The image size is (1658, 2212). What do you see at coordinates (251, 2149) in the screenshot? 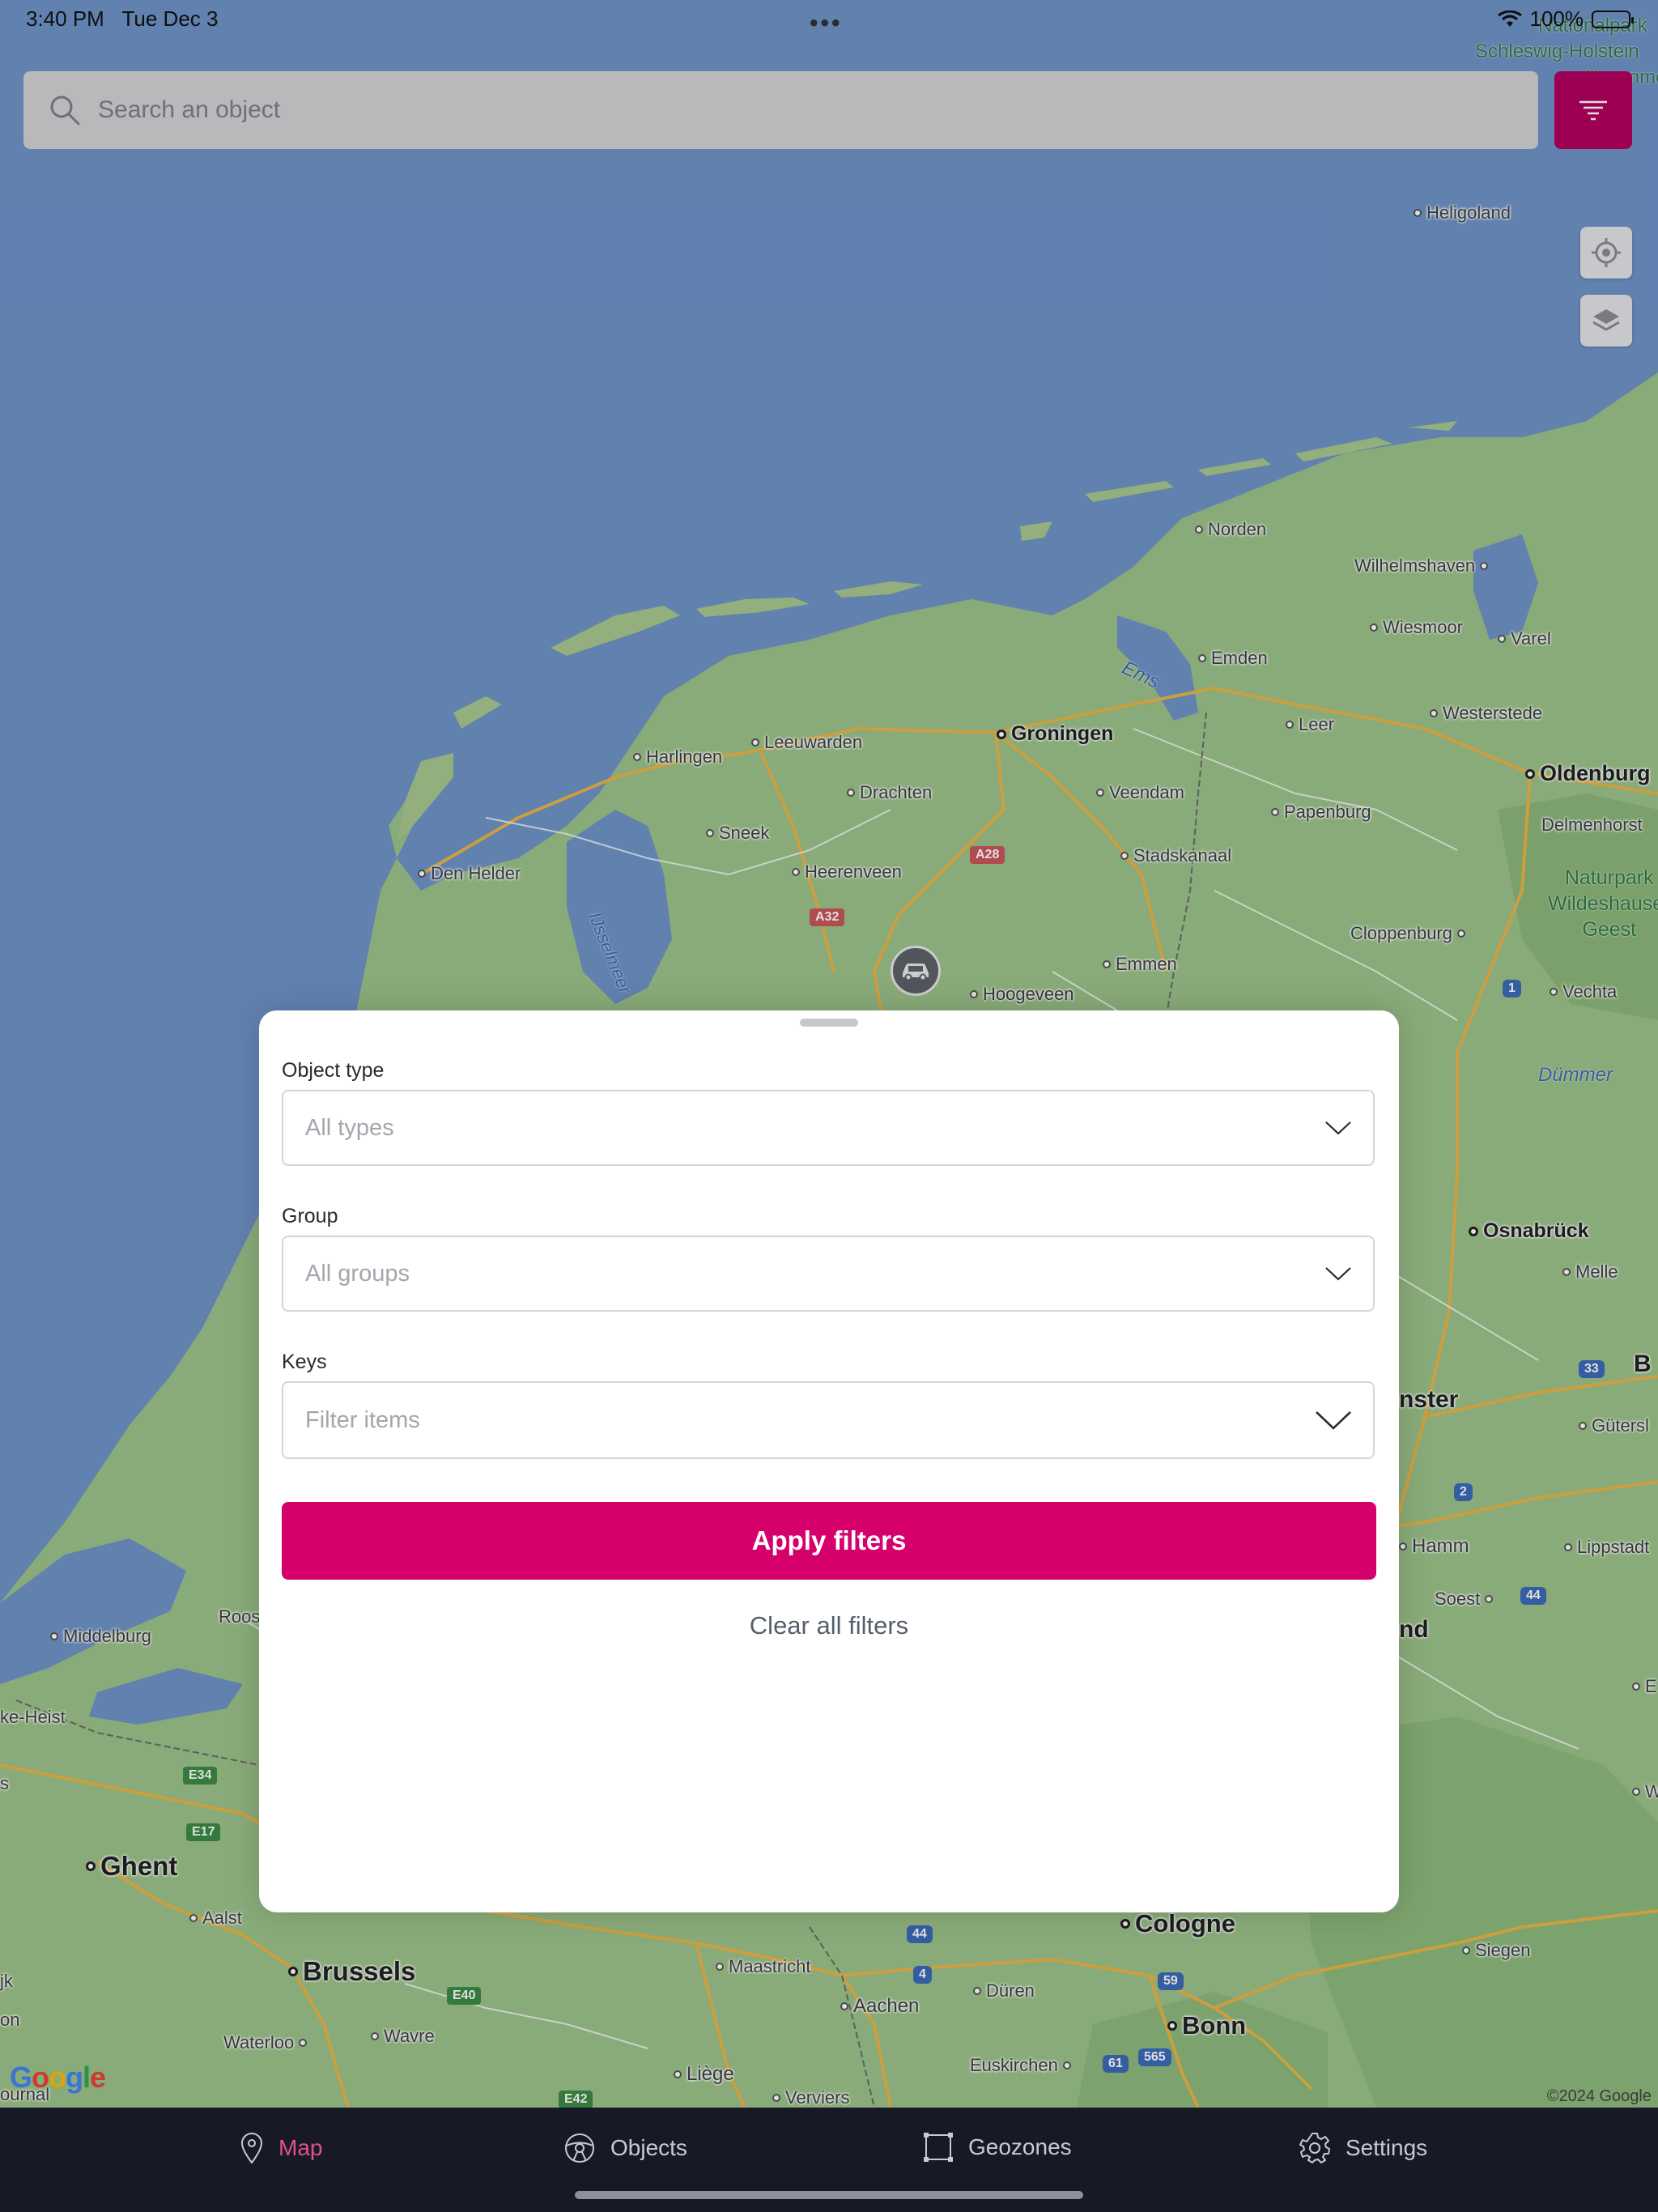
I see `map-pin-icon` at bounding box center [251, 2149].